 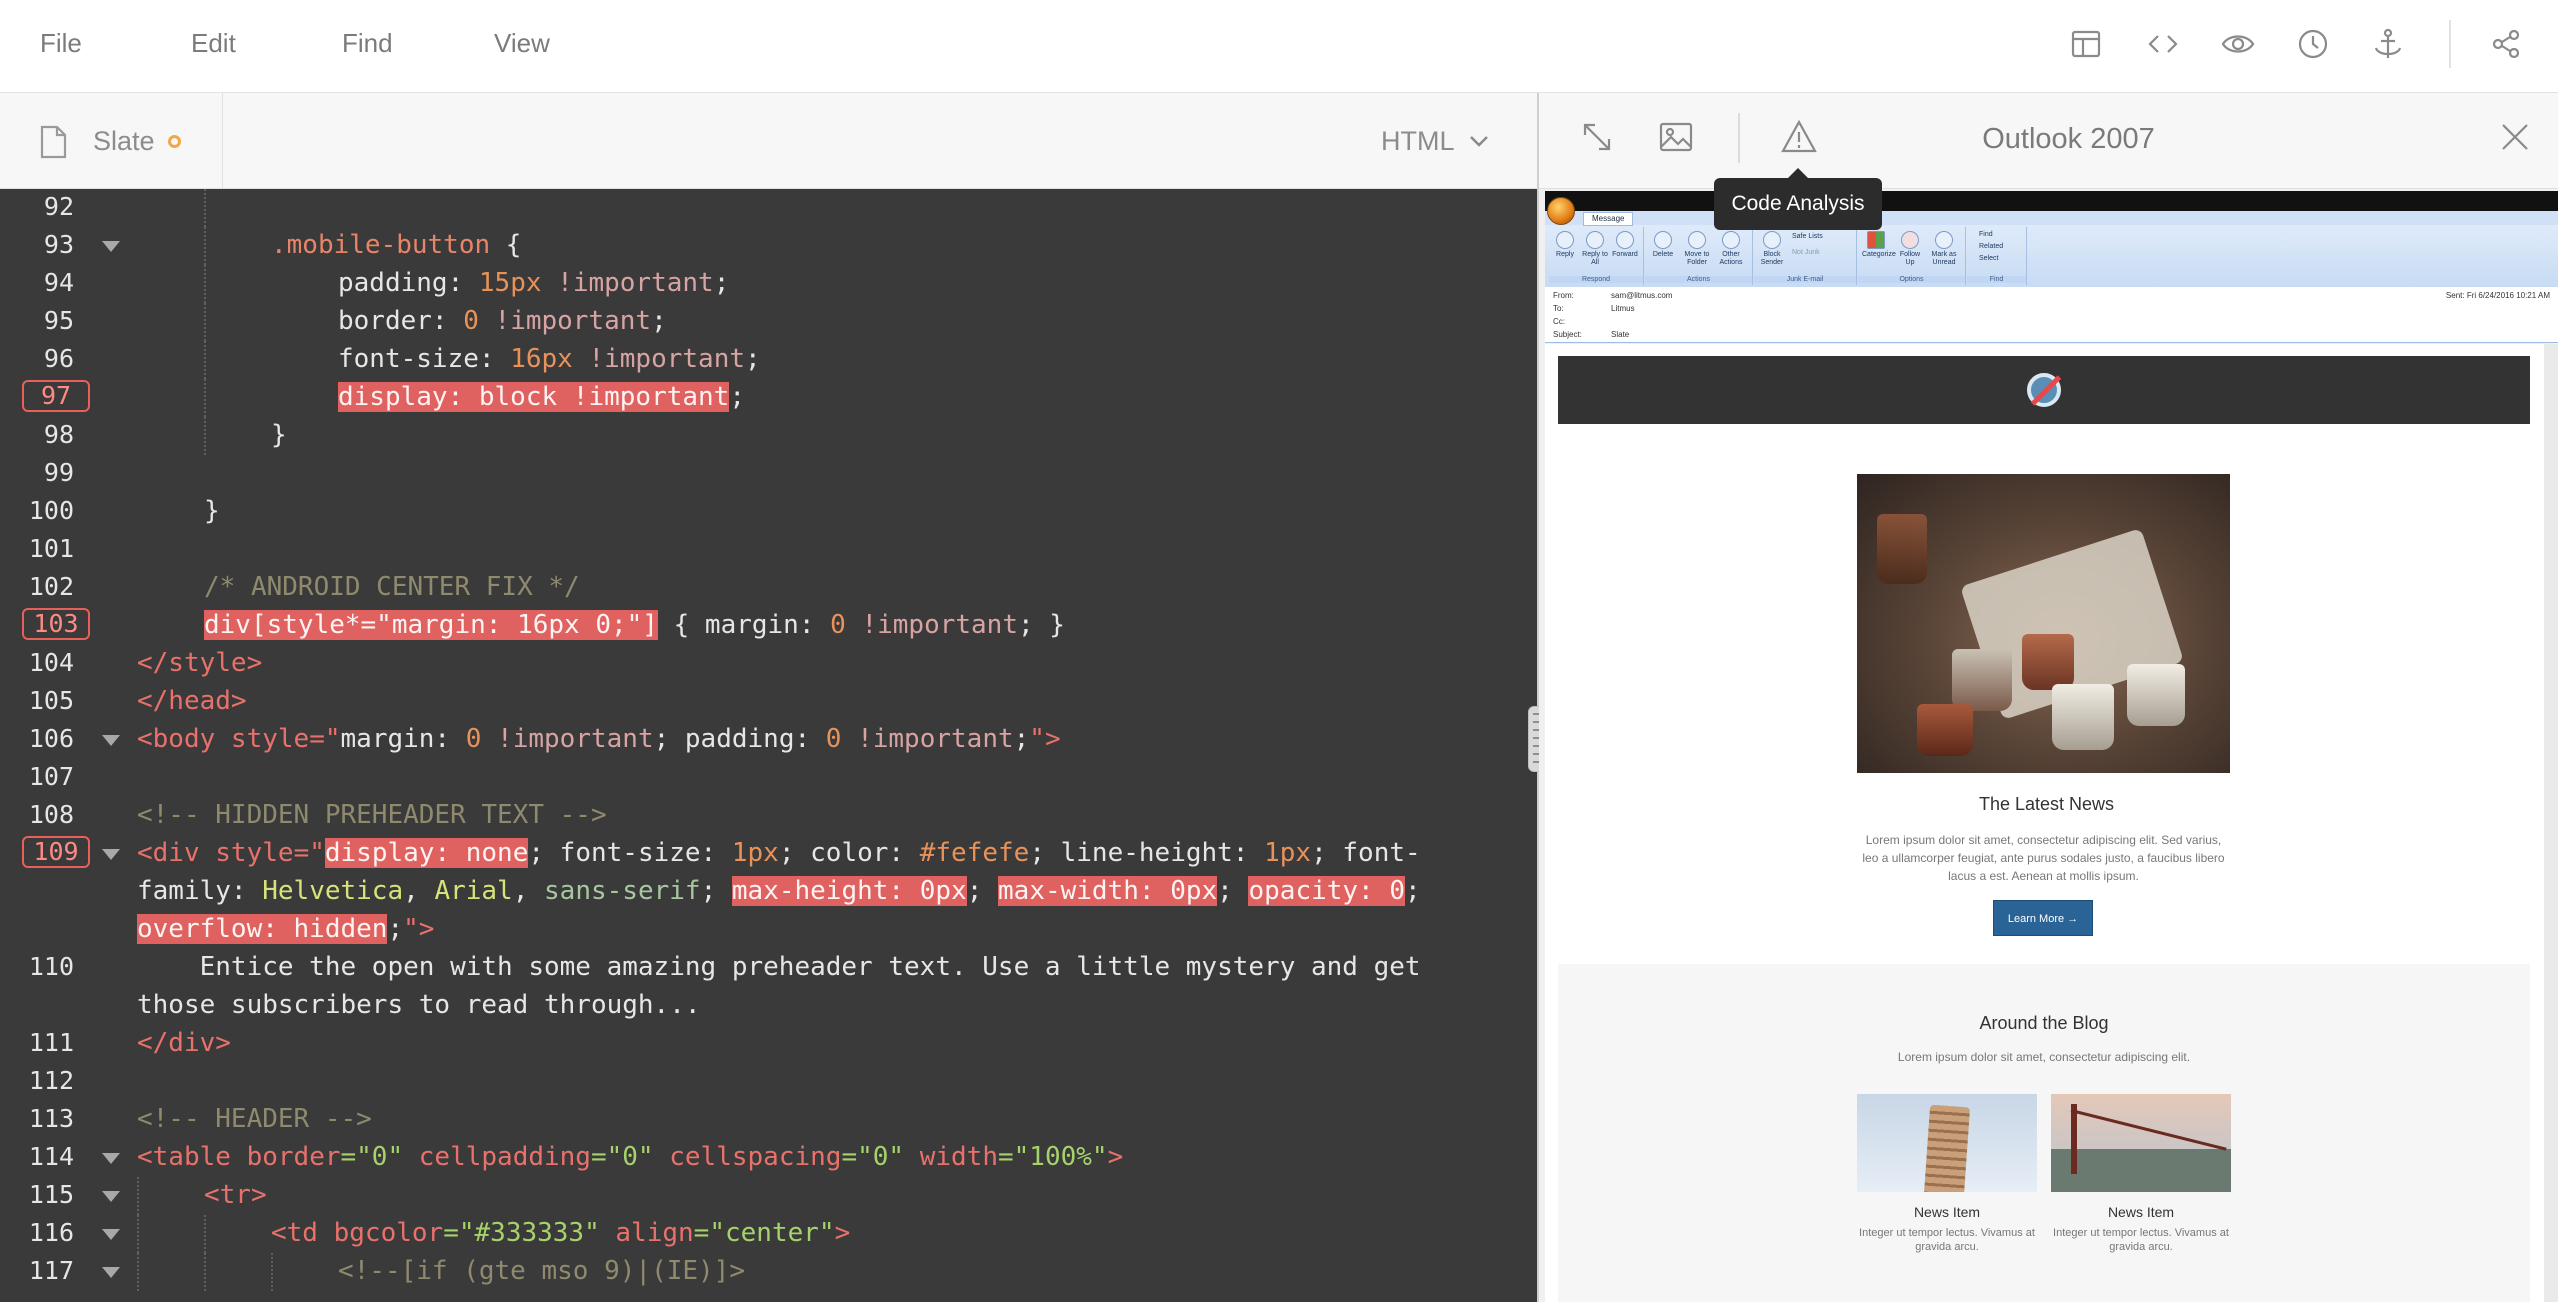 I want to click on ribbon-button: Other Actions, so click(x=1731, y=249).